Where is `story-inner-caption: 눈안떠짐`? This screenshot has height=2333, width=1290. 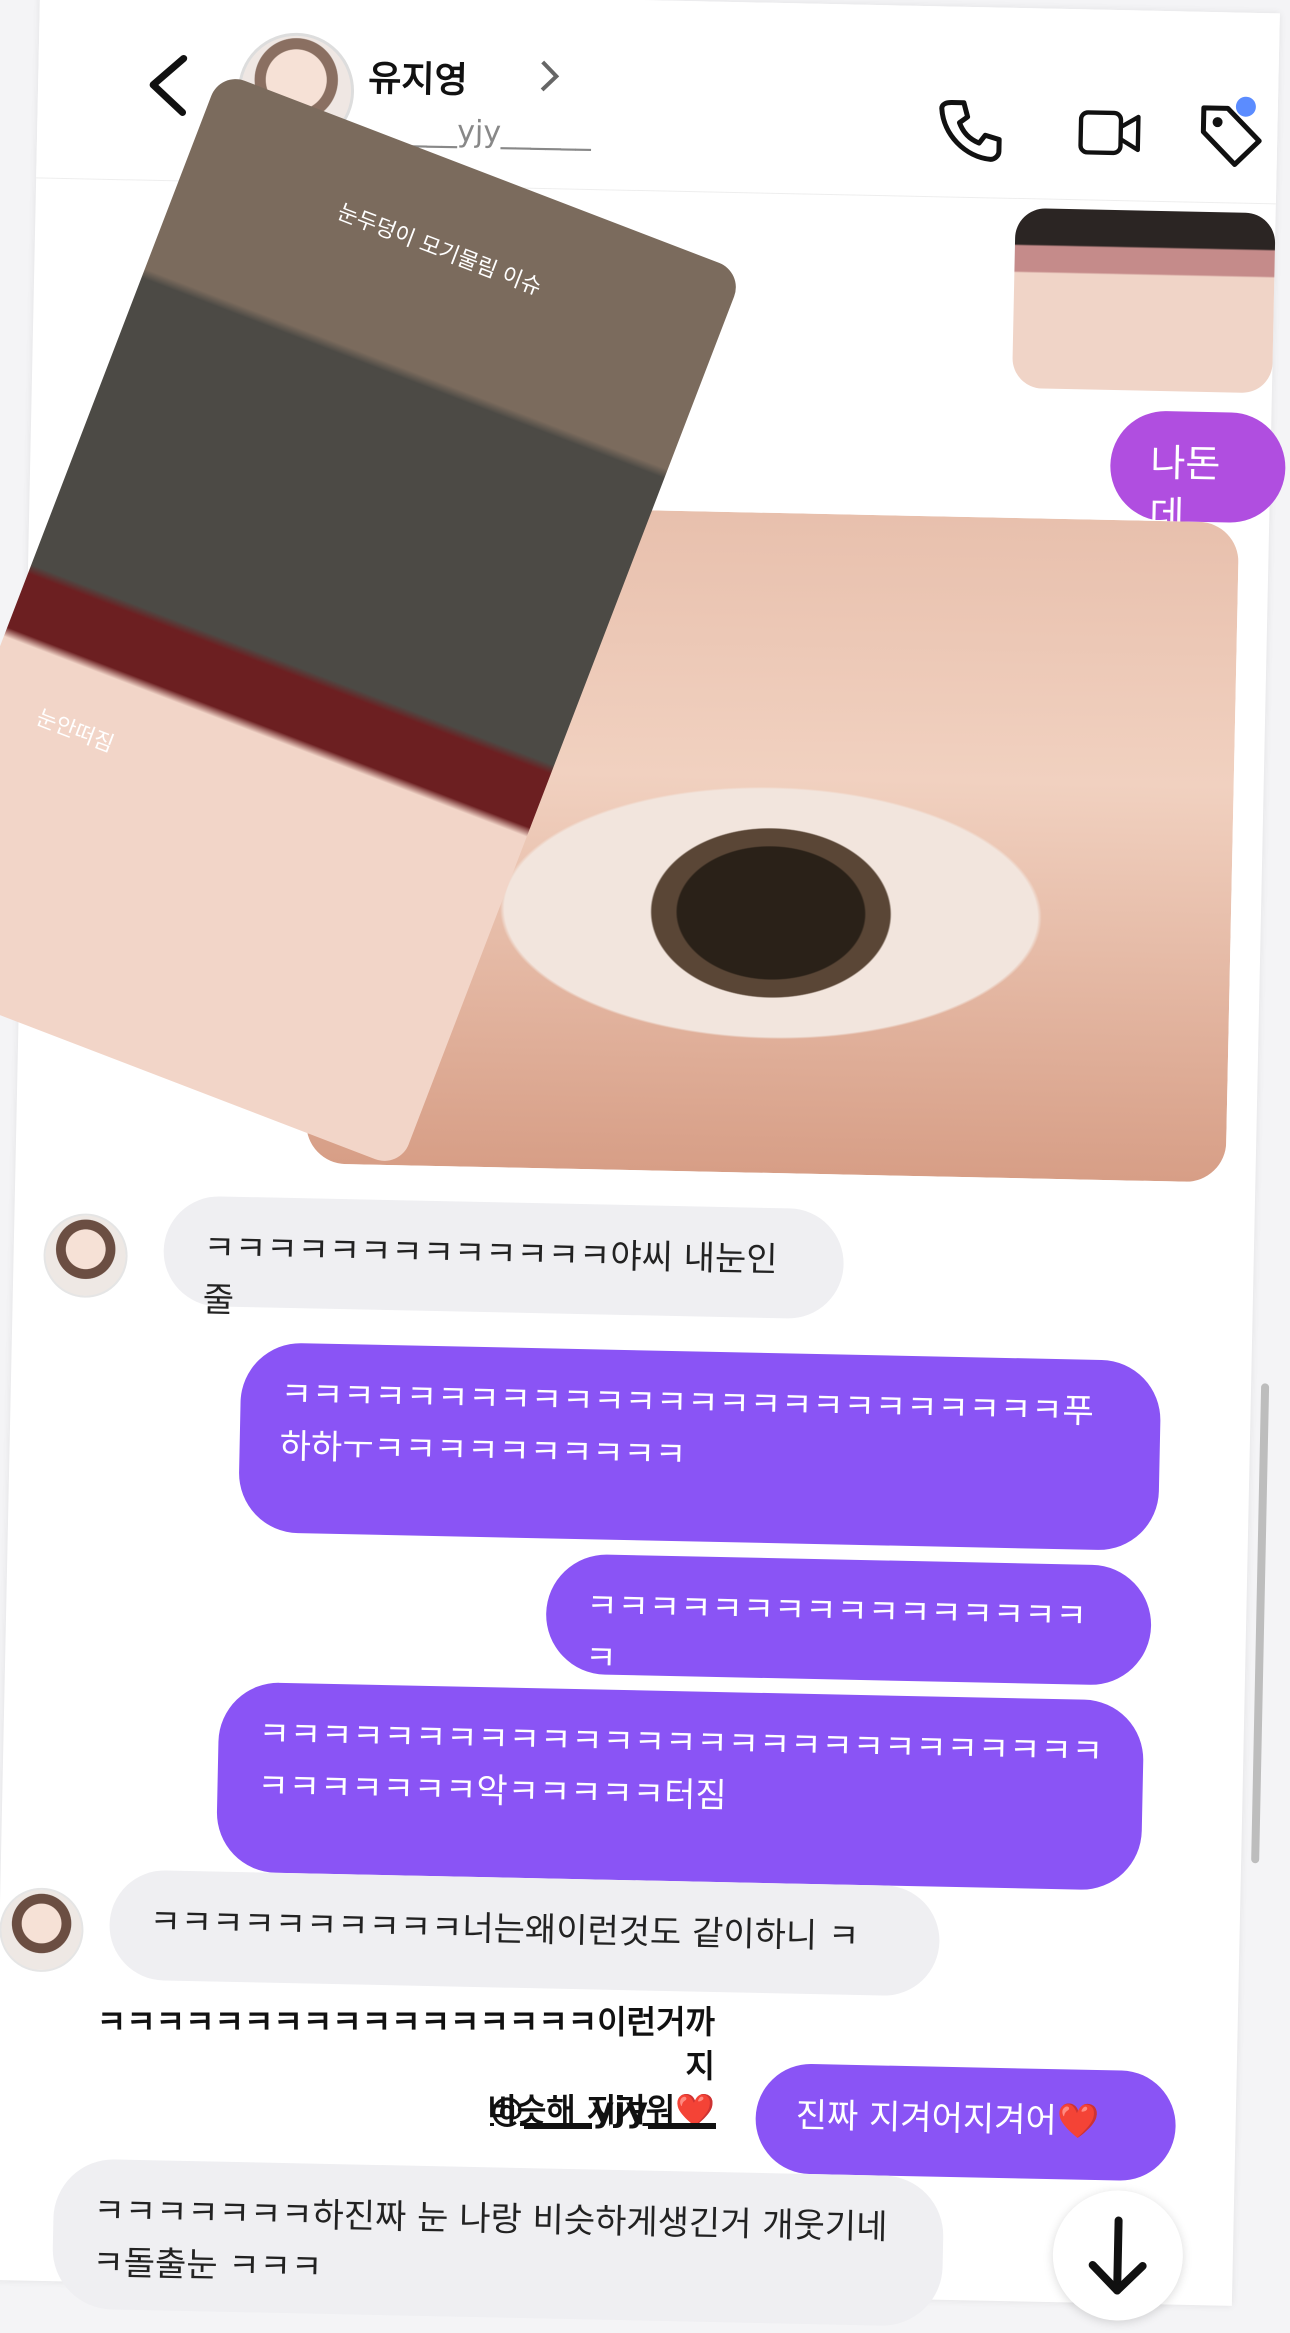
story-inner-caption: 눈안떠짐 is located at coordinates (75, 731).